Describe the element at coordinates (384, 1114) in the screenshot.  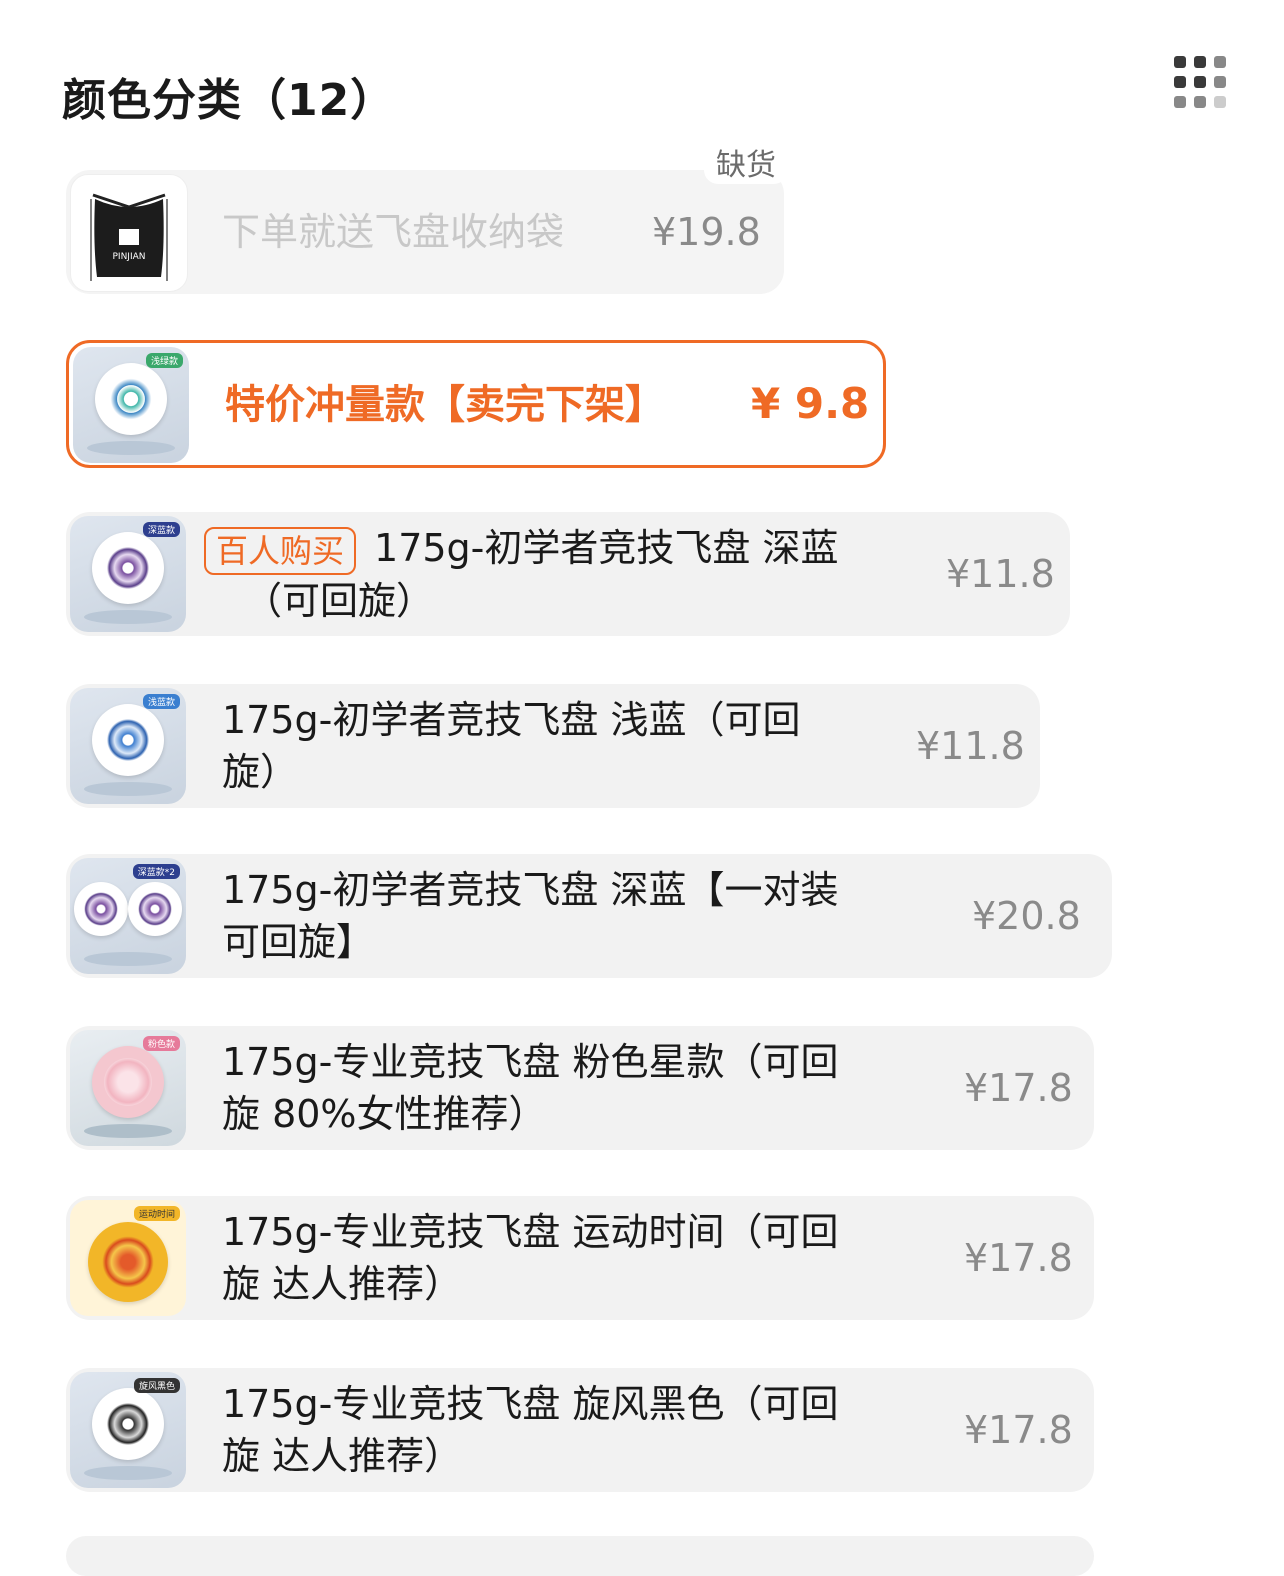
I see `sku-option-name-line2: 旋 80%女性推荐）` at that location.